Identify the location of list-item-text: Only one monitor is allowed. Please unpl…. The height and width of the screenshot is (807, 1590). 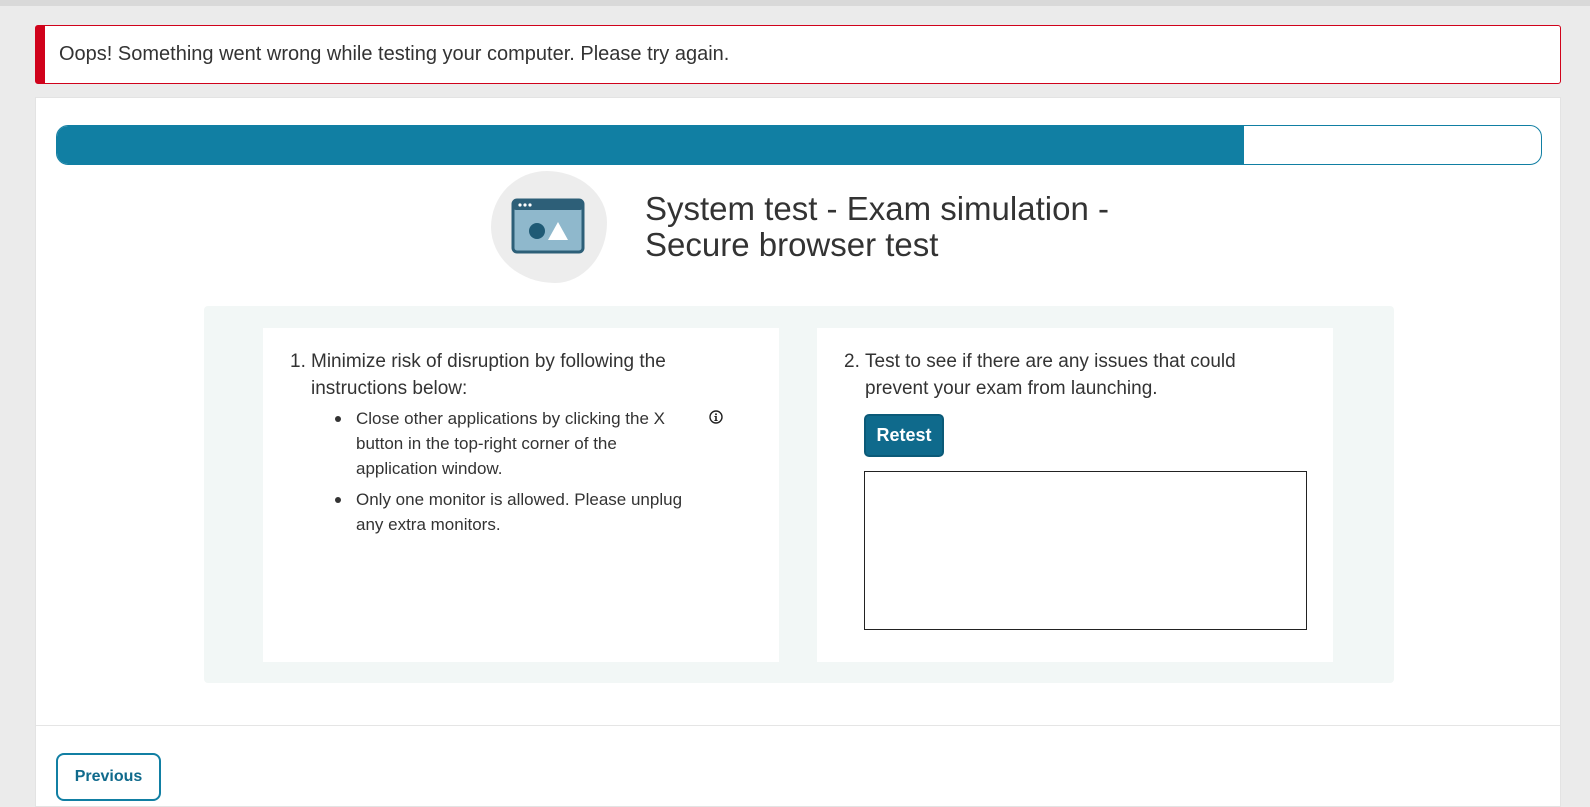
(519, 512).